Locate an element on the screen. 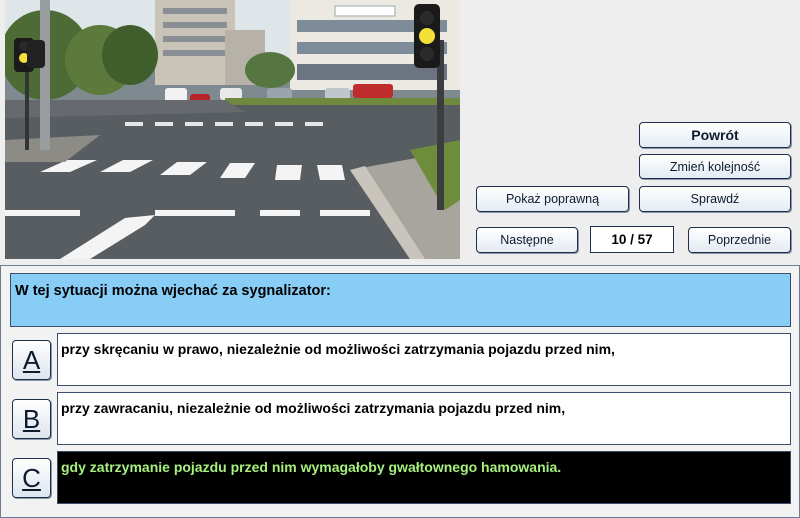 This screenshot has width=800, height=518. reorder-button: Zmień kolejność is located at coordinates (715, 166).